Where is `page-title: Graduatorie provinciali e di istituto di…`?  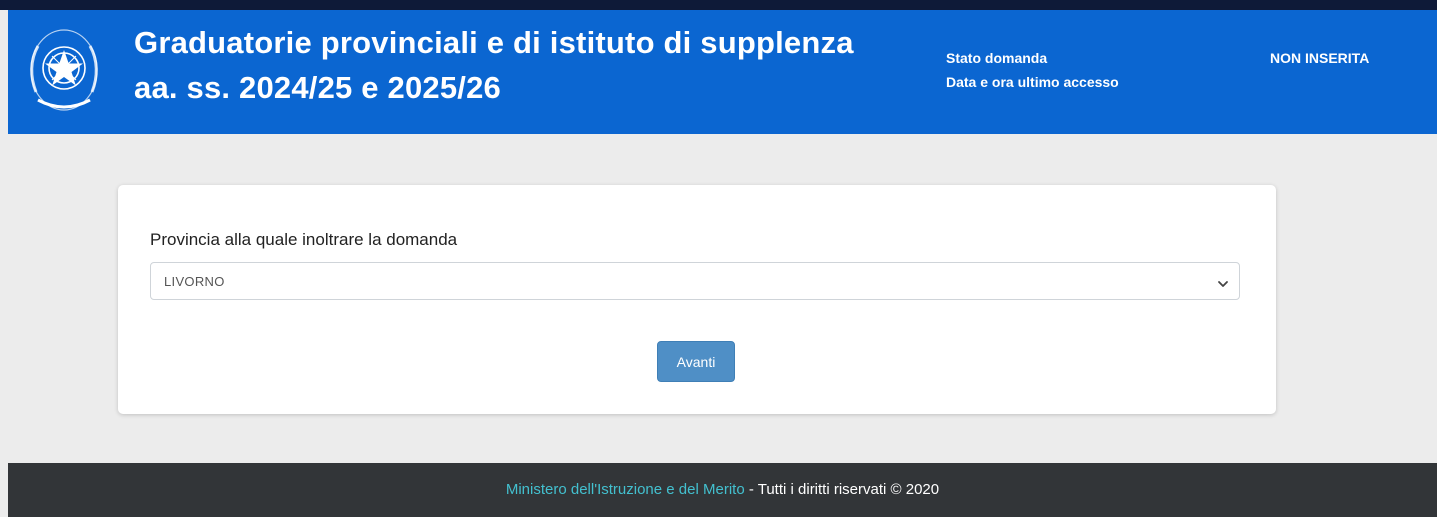
page-title: Graduatorie provinciali e di istituto di… is located at coordinates (494, 65).